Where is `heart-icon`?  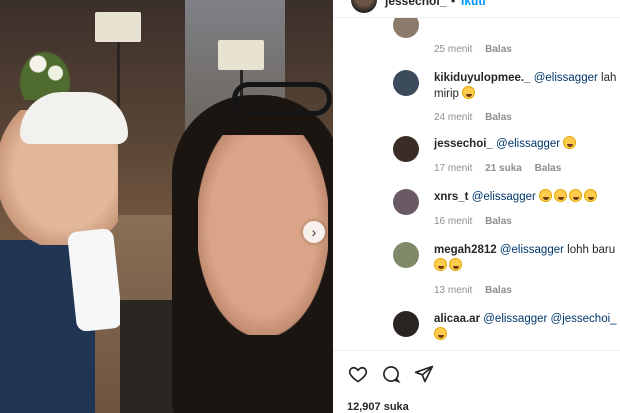 heart-icon is located at coordinates (358, 374).